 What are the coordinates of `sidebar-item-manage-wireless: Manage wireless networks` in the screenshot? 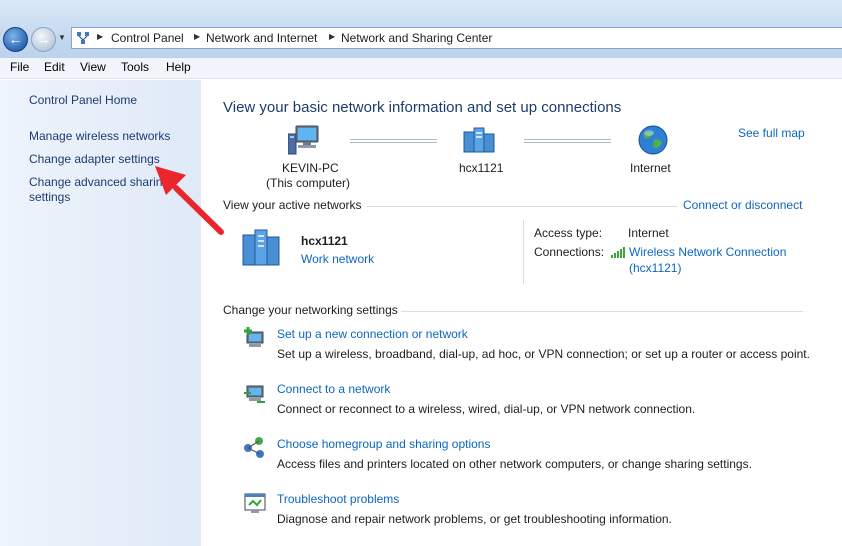 It's located at (115, 136).